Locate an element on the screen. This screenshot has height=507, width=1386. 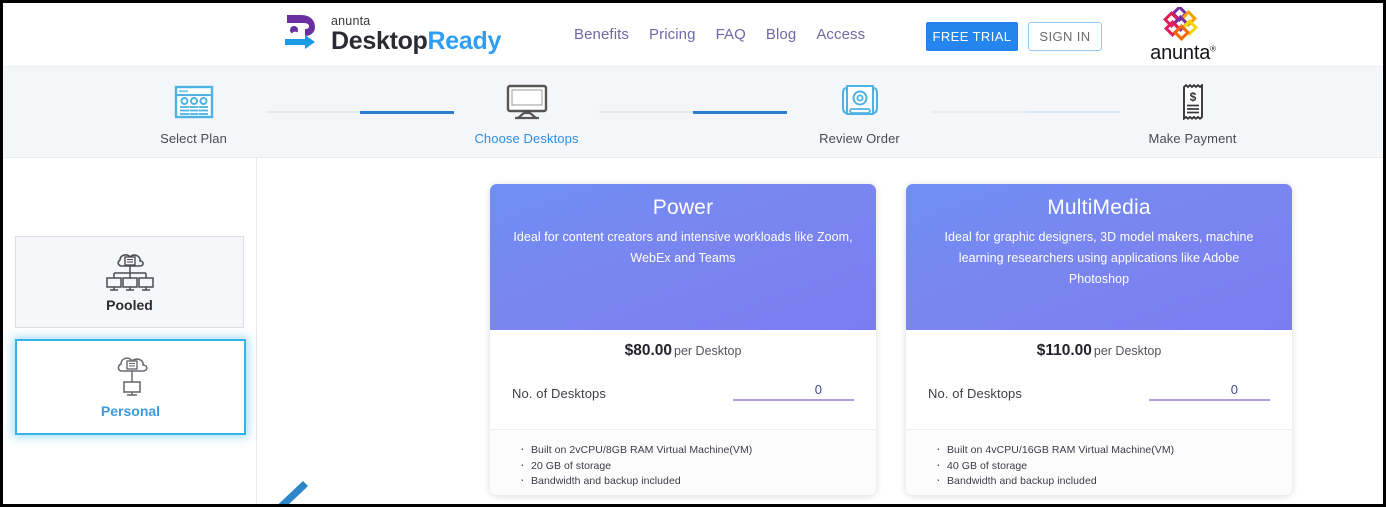
anunta-corporate-logo: anunta® is located at coordinates (1183, 36).